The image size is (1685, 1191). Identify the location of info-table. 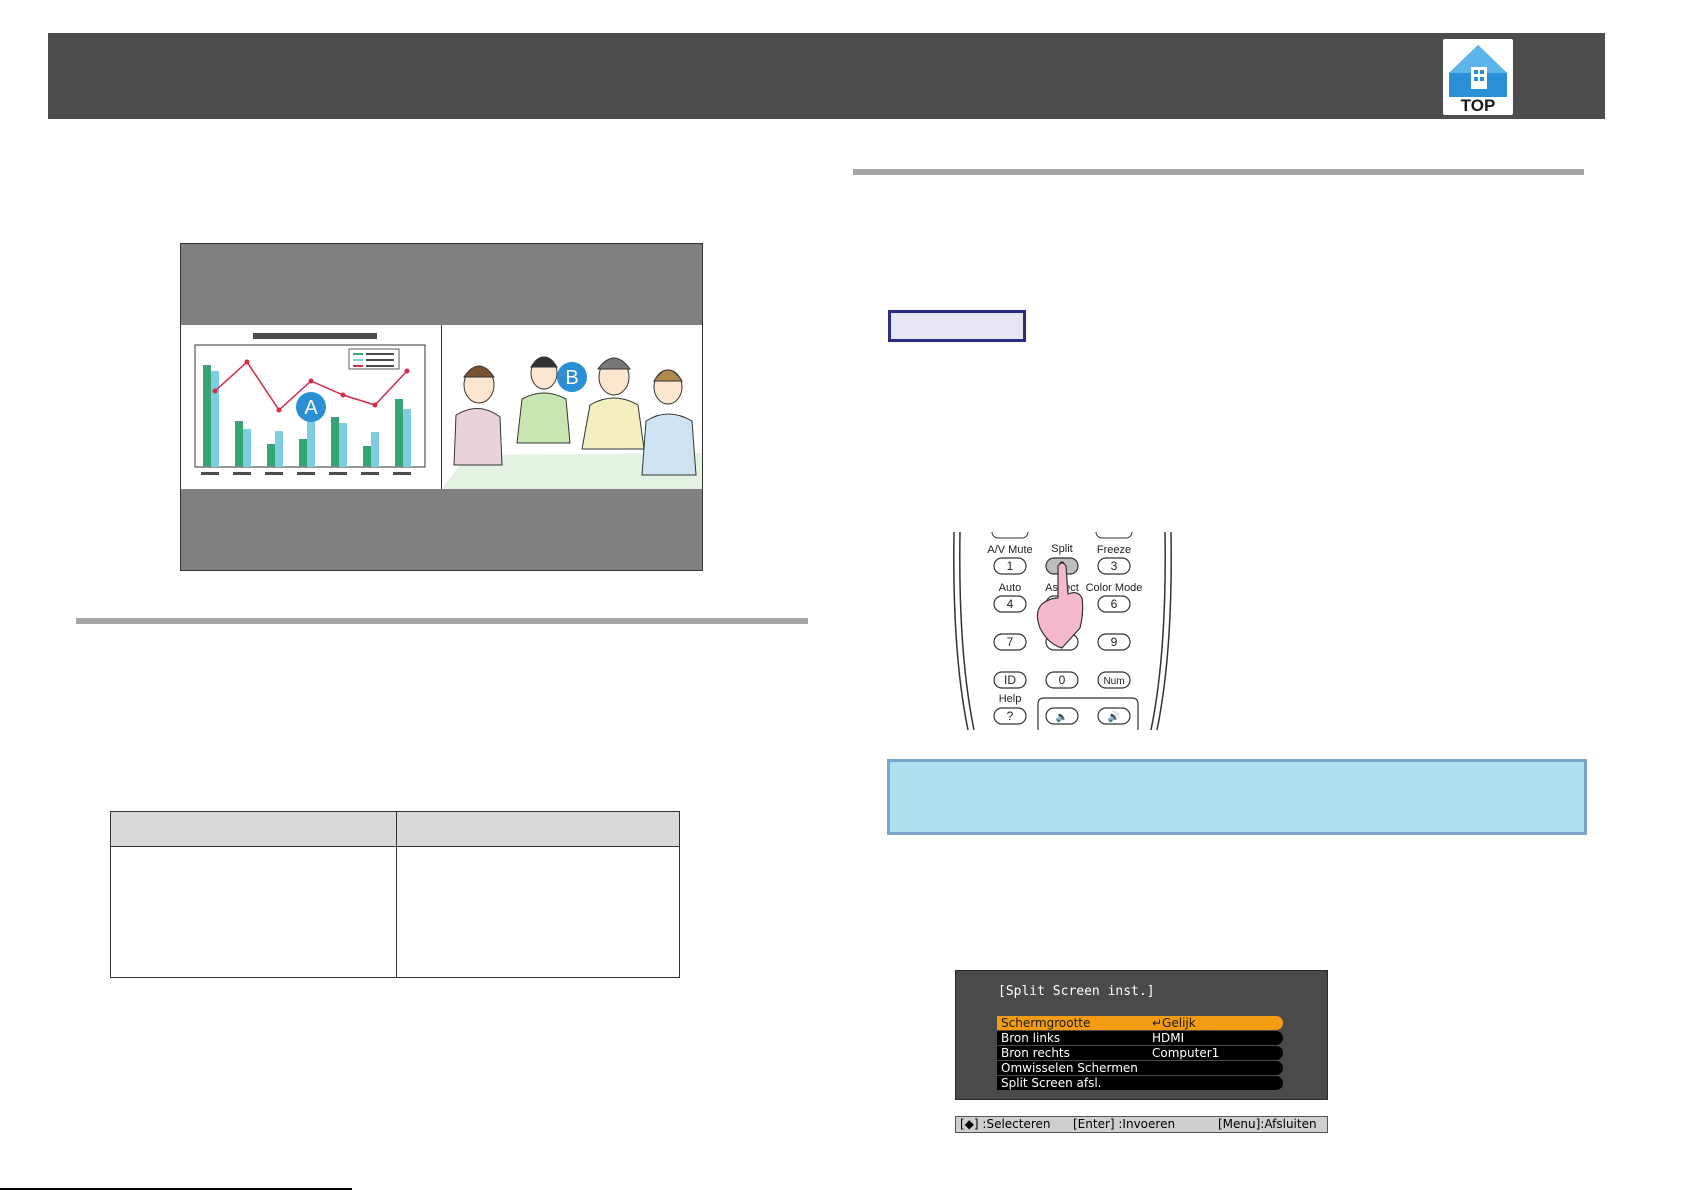
(395, 894).